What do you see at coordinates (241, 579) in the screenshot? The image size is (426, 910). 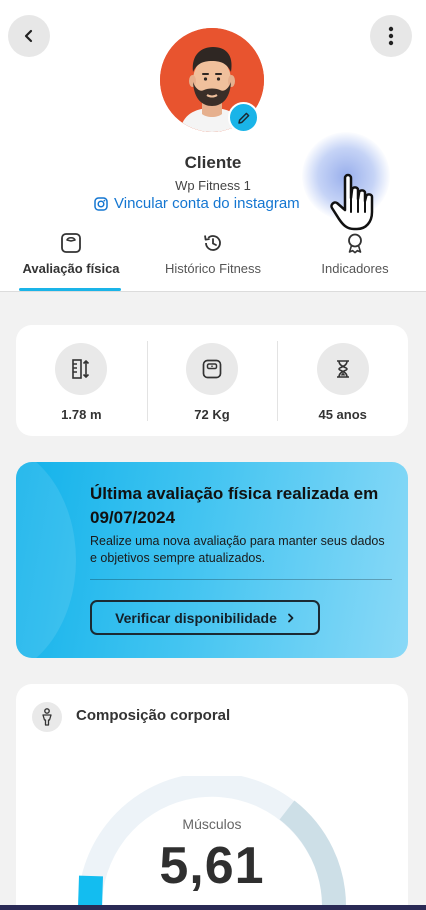 I see `divider` at bounding box center [241, 579].